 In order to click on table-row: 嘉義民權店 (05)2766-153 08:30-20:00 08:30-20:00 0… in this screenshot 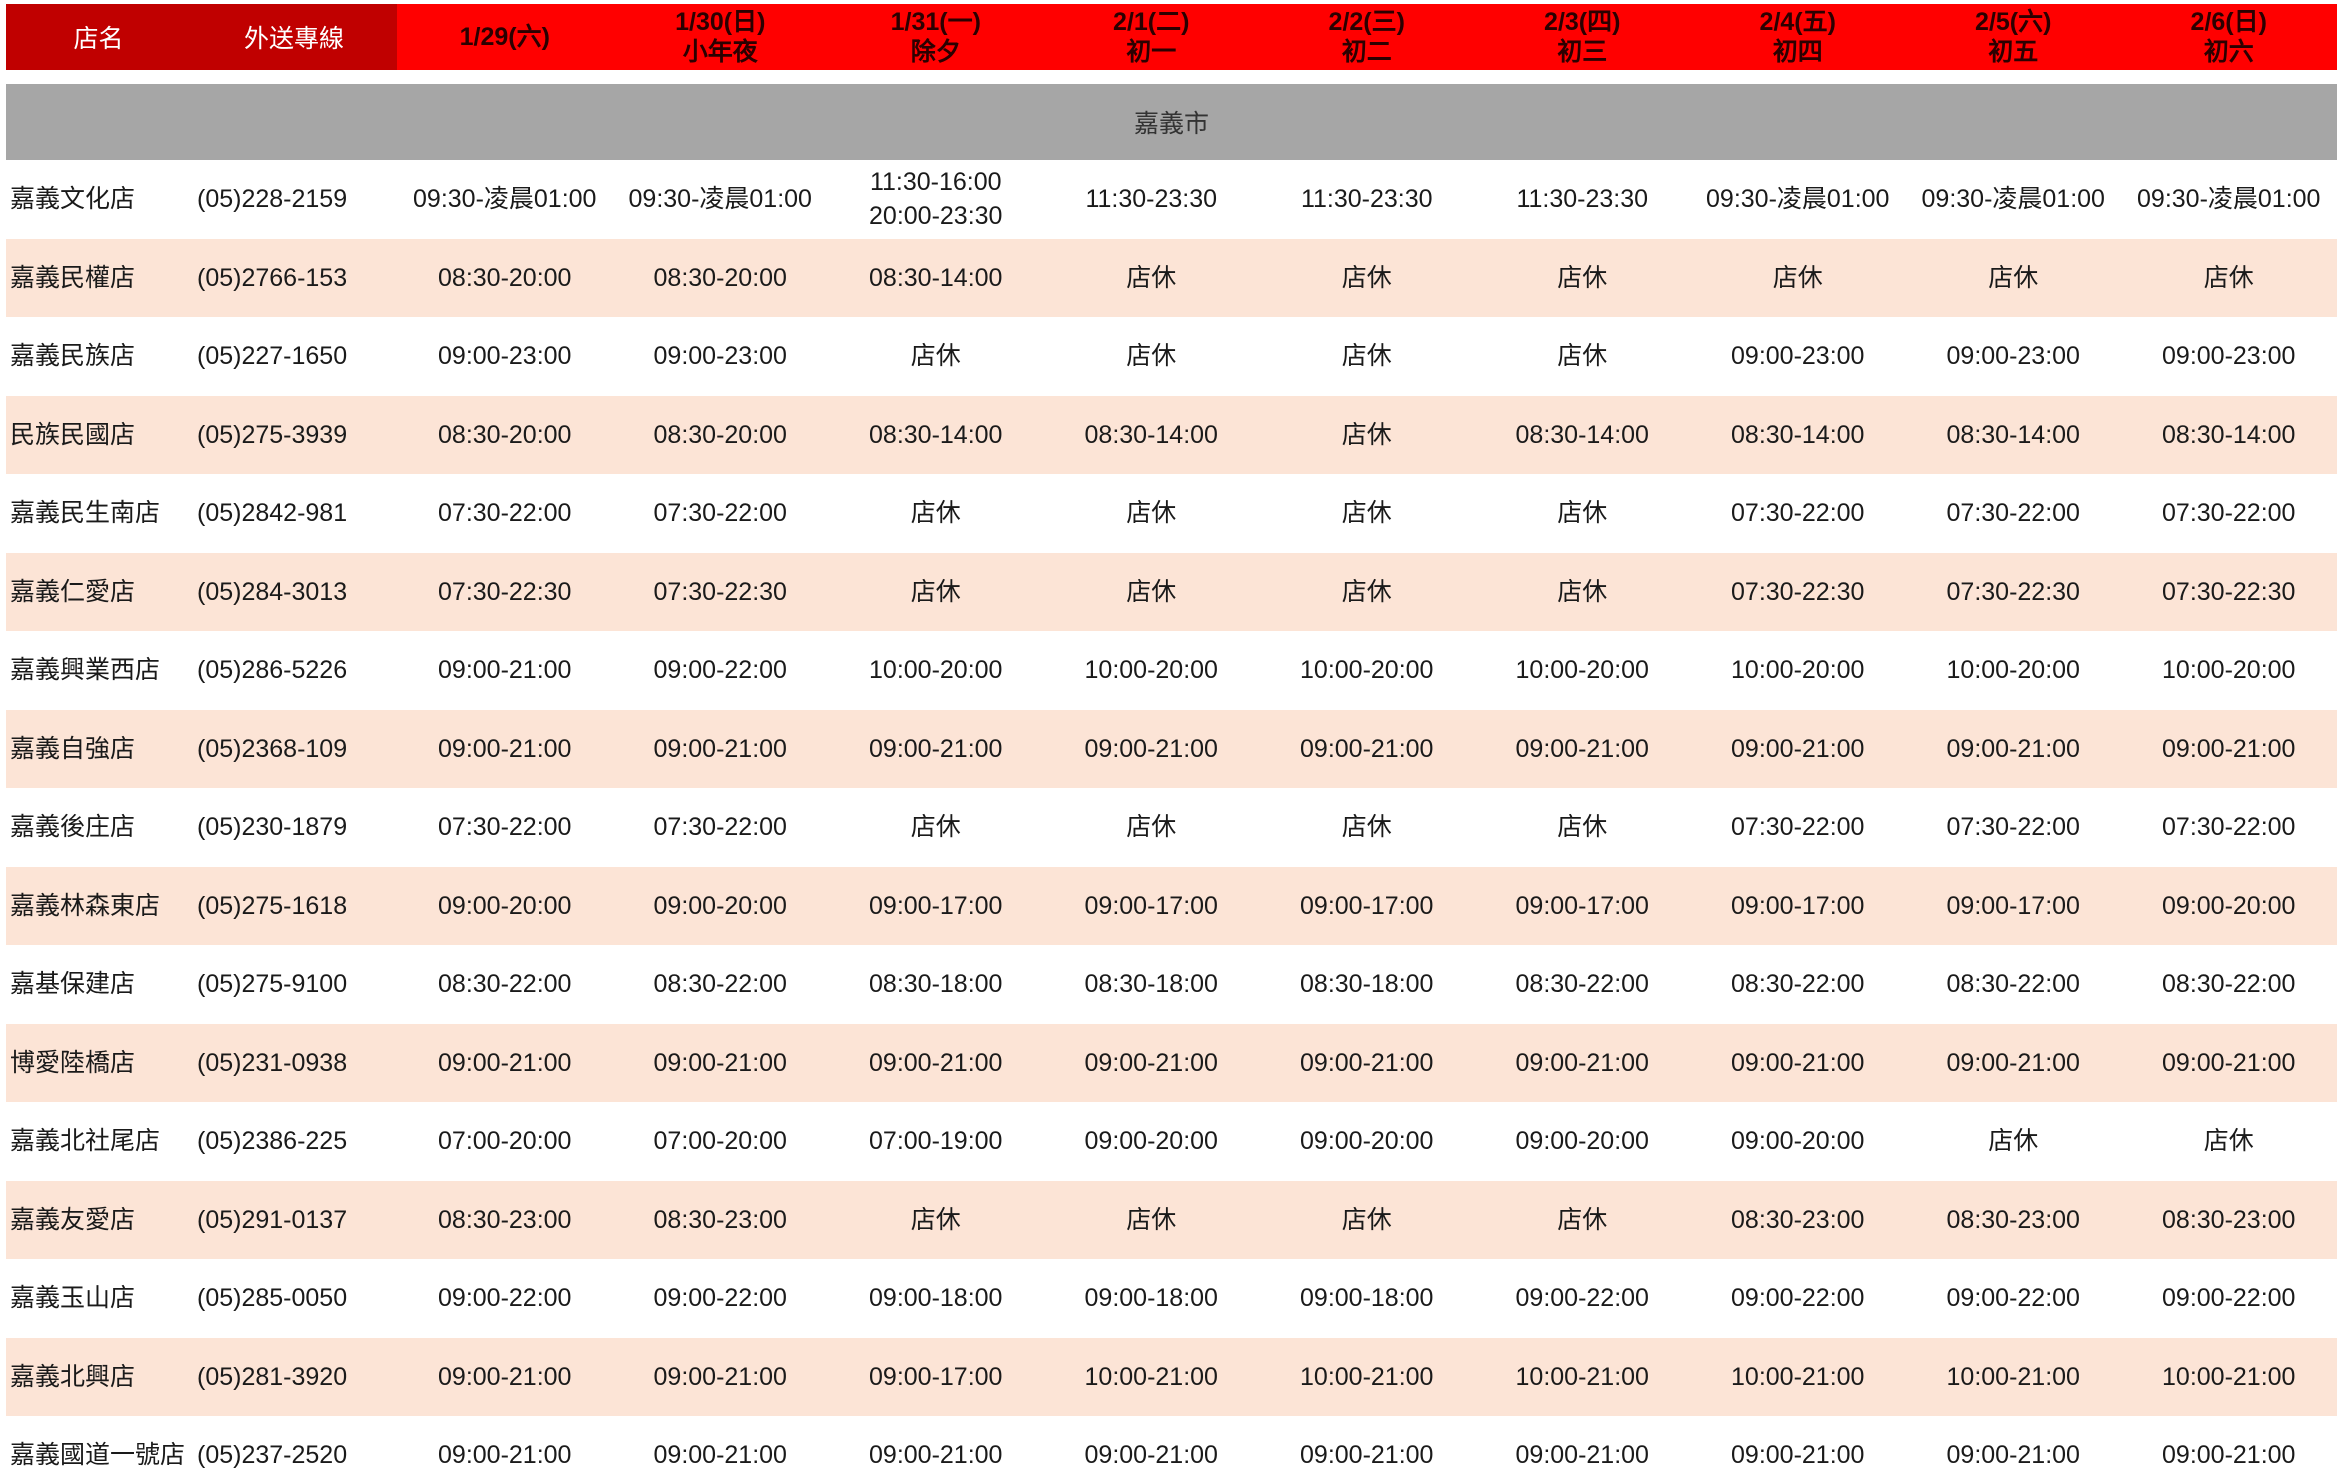, I will do `click(1171, 277)`.